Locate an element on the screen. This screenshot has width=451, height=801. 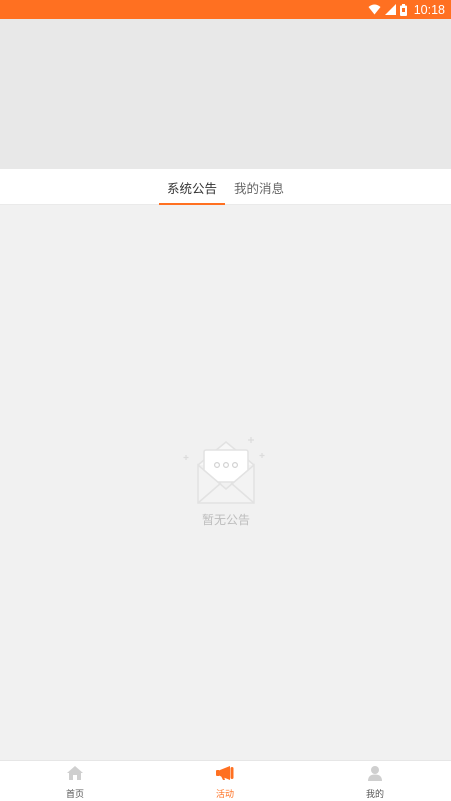
notice-tabs: 系统公告 我的消息 is located at coordinates (225, 187).